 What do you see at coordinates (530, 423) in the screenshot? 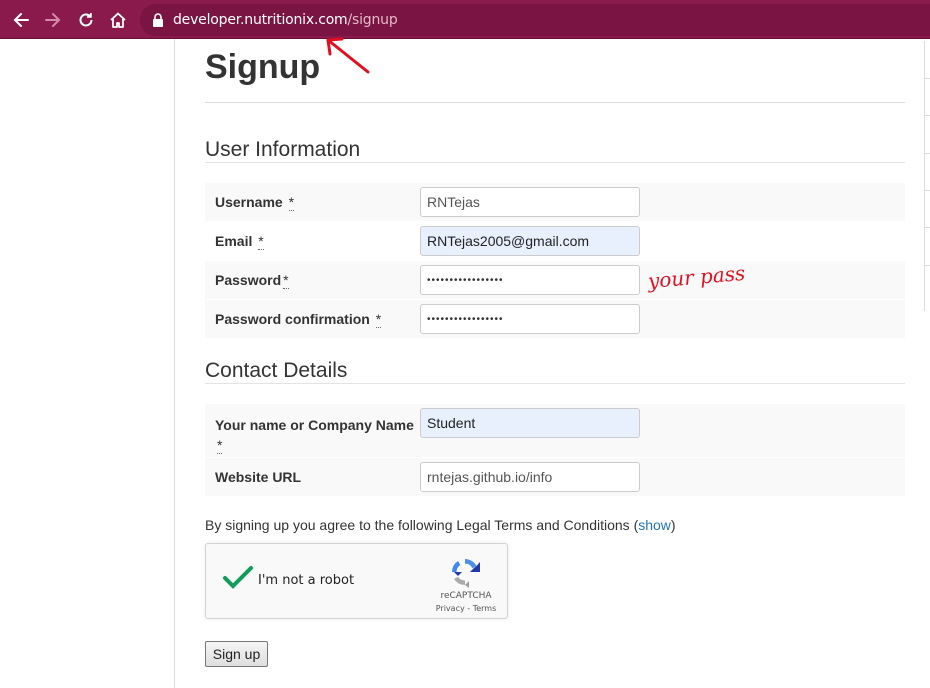
I see `company-name-input` at bounding box center [530, 423].